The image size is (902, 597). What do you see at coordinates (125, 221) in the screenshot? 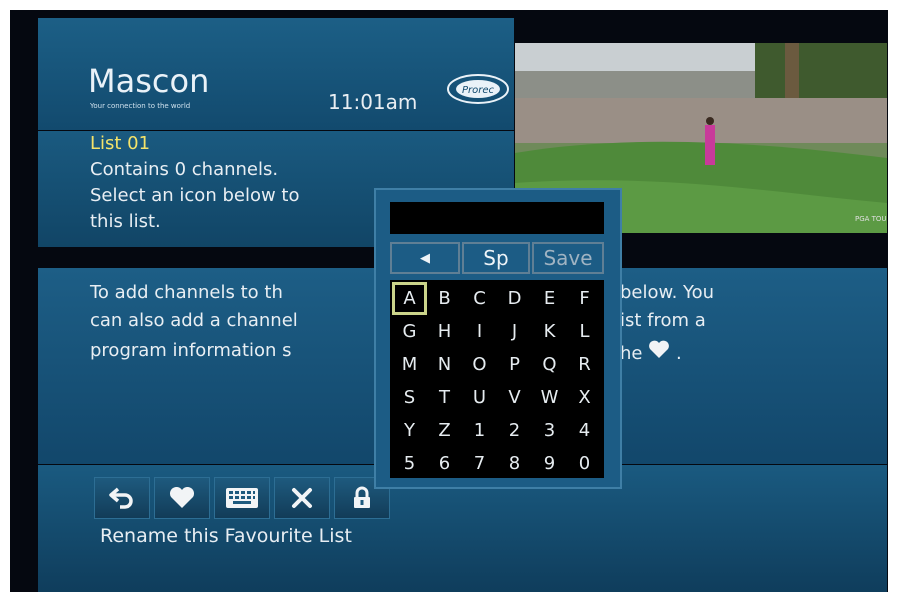
I see `info-line-3: this list.` at bounding box center [125, 221].